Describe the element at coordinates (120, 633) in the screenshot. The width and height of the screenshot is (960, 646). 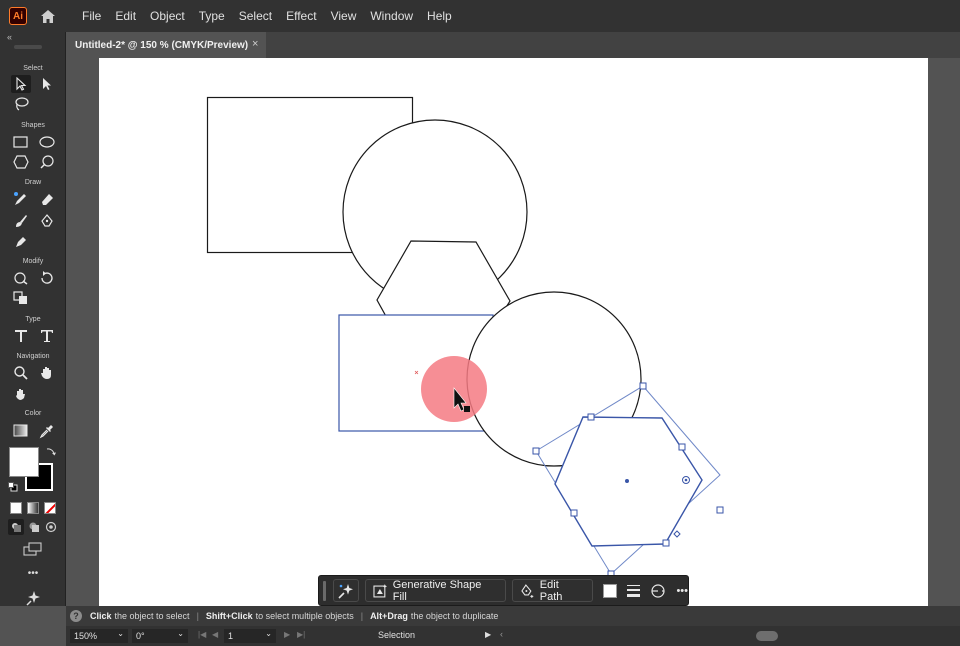
I see `zoom-dropdown-icon: ⌄` at that location.